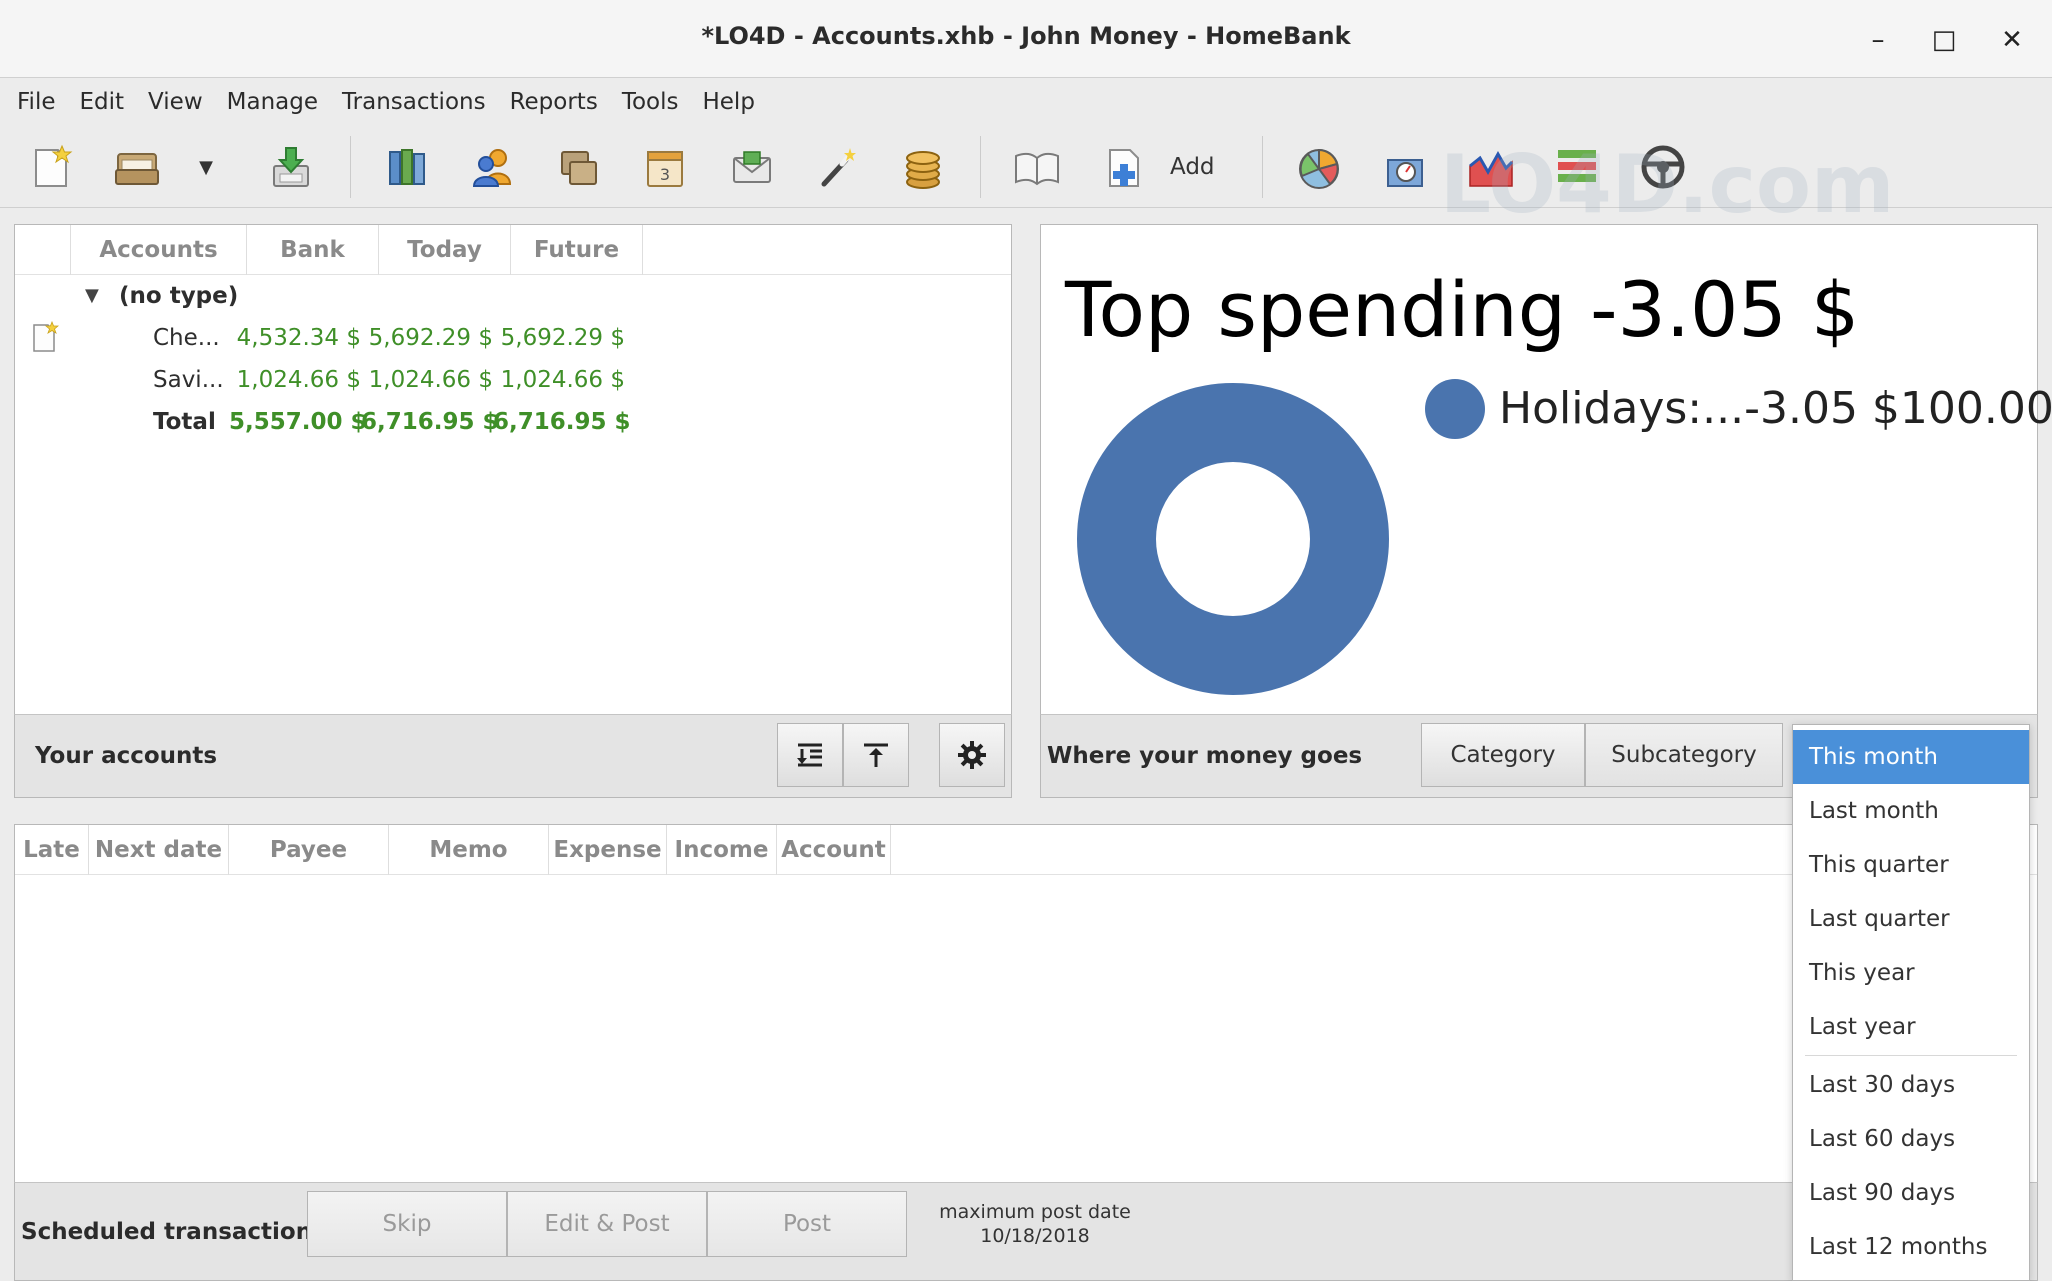 The image size is (2052, 1281). I want to click on account-group-label: (no type), so click(178, 296).